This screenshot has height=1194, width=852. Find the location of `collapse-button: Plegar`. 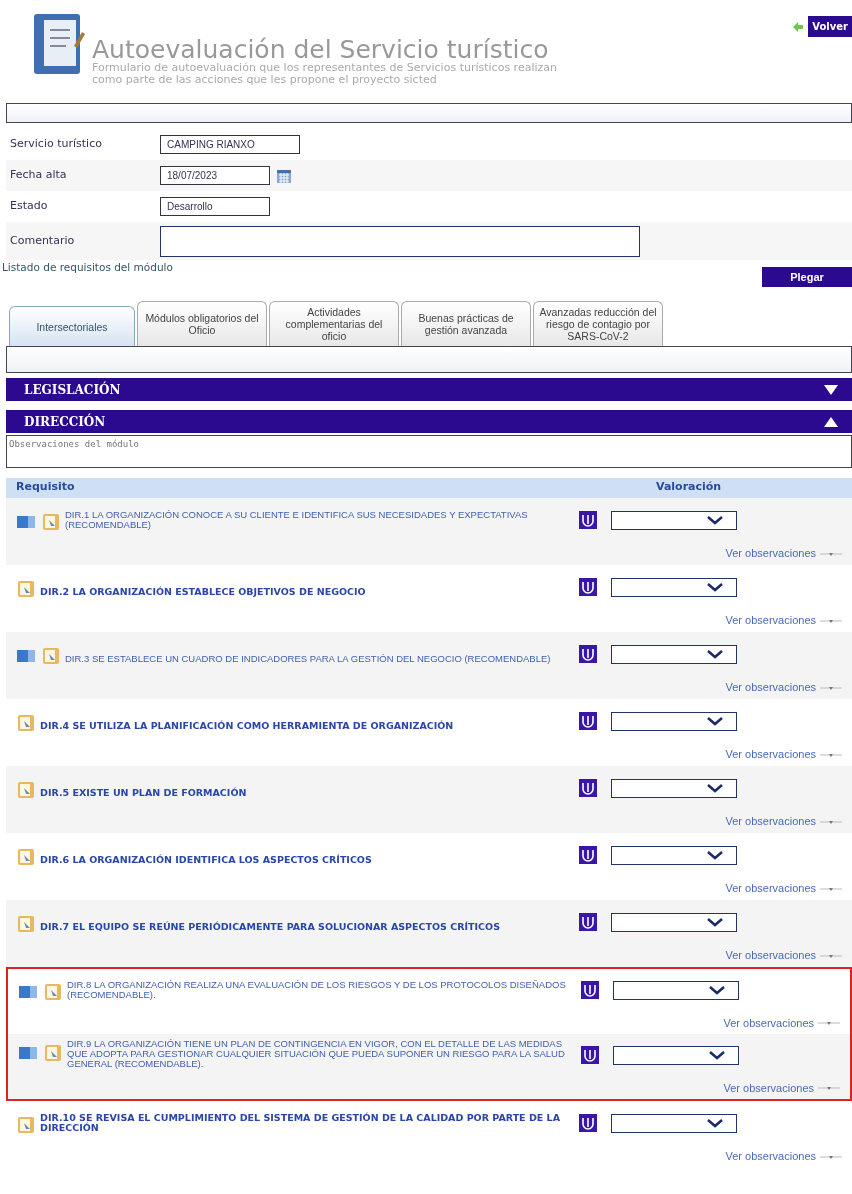

collapse-button: Plegar is located at coordinates (807, 277).